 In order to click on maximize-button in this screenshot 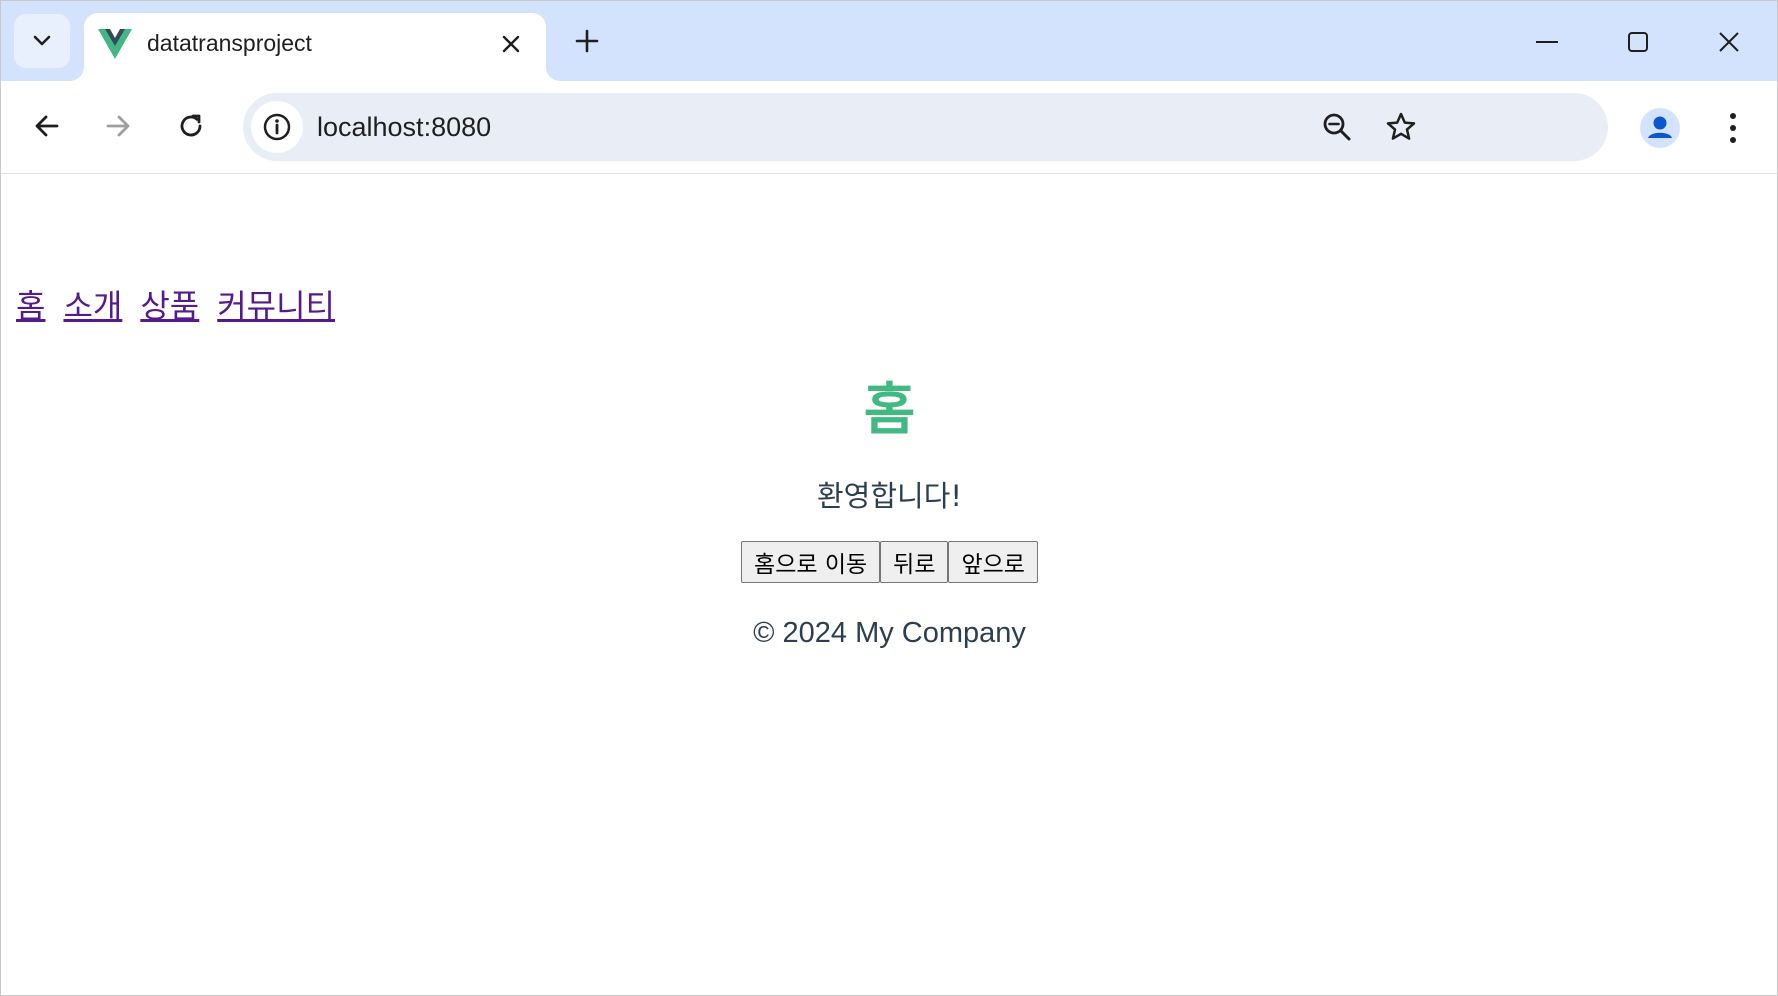, I will do `click(1638, 42)`.